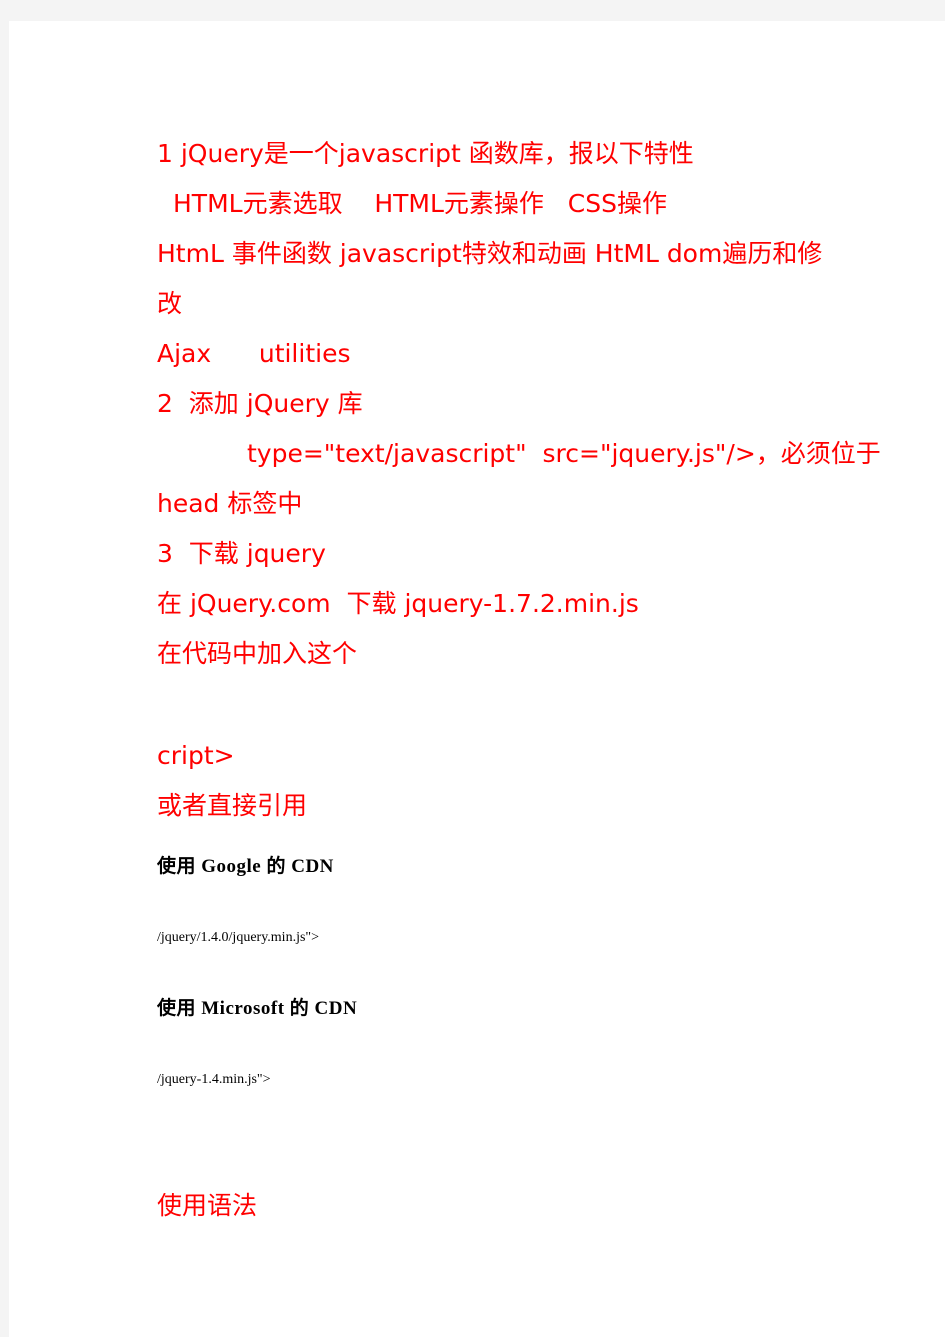 The height and width of the screenshot is (1337, 945). I want to click on text-line-download-source: 在 jQuery.com 下载 jquery-1.7.2.min.js, so click(398, 603).